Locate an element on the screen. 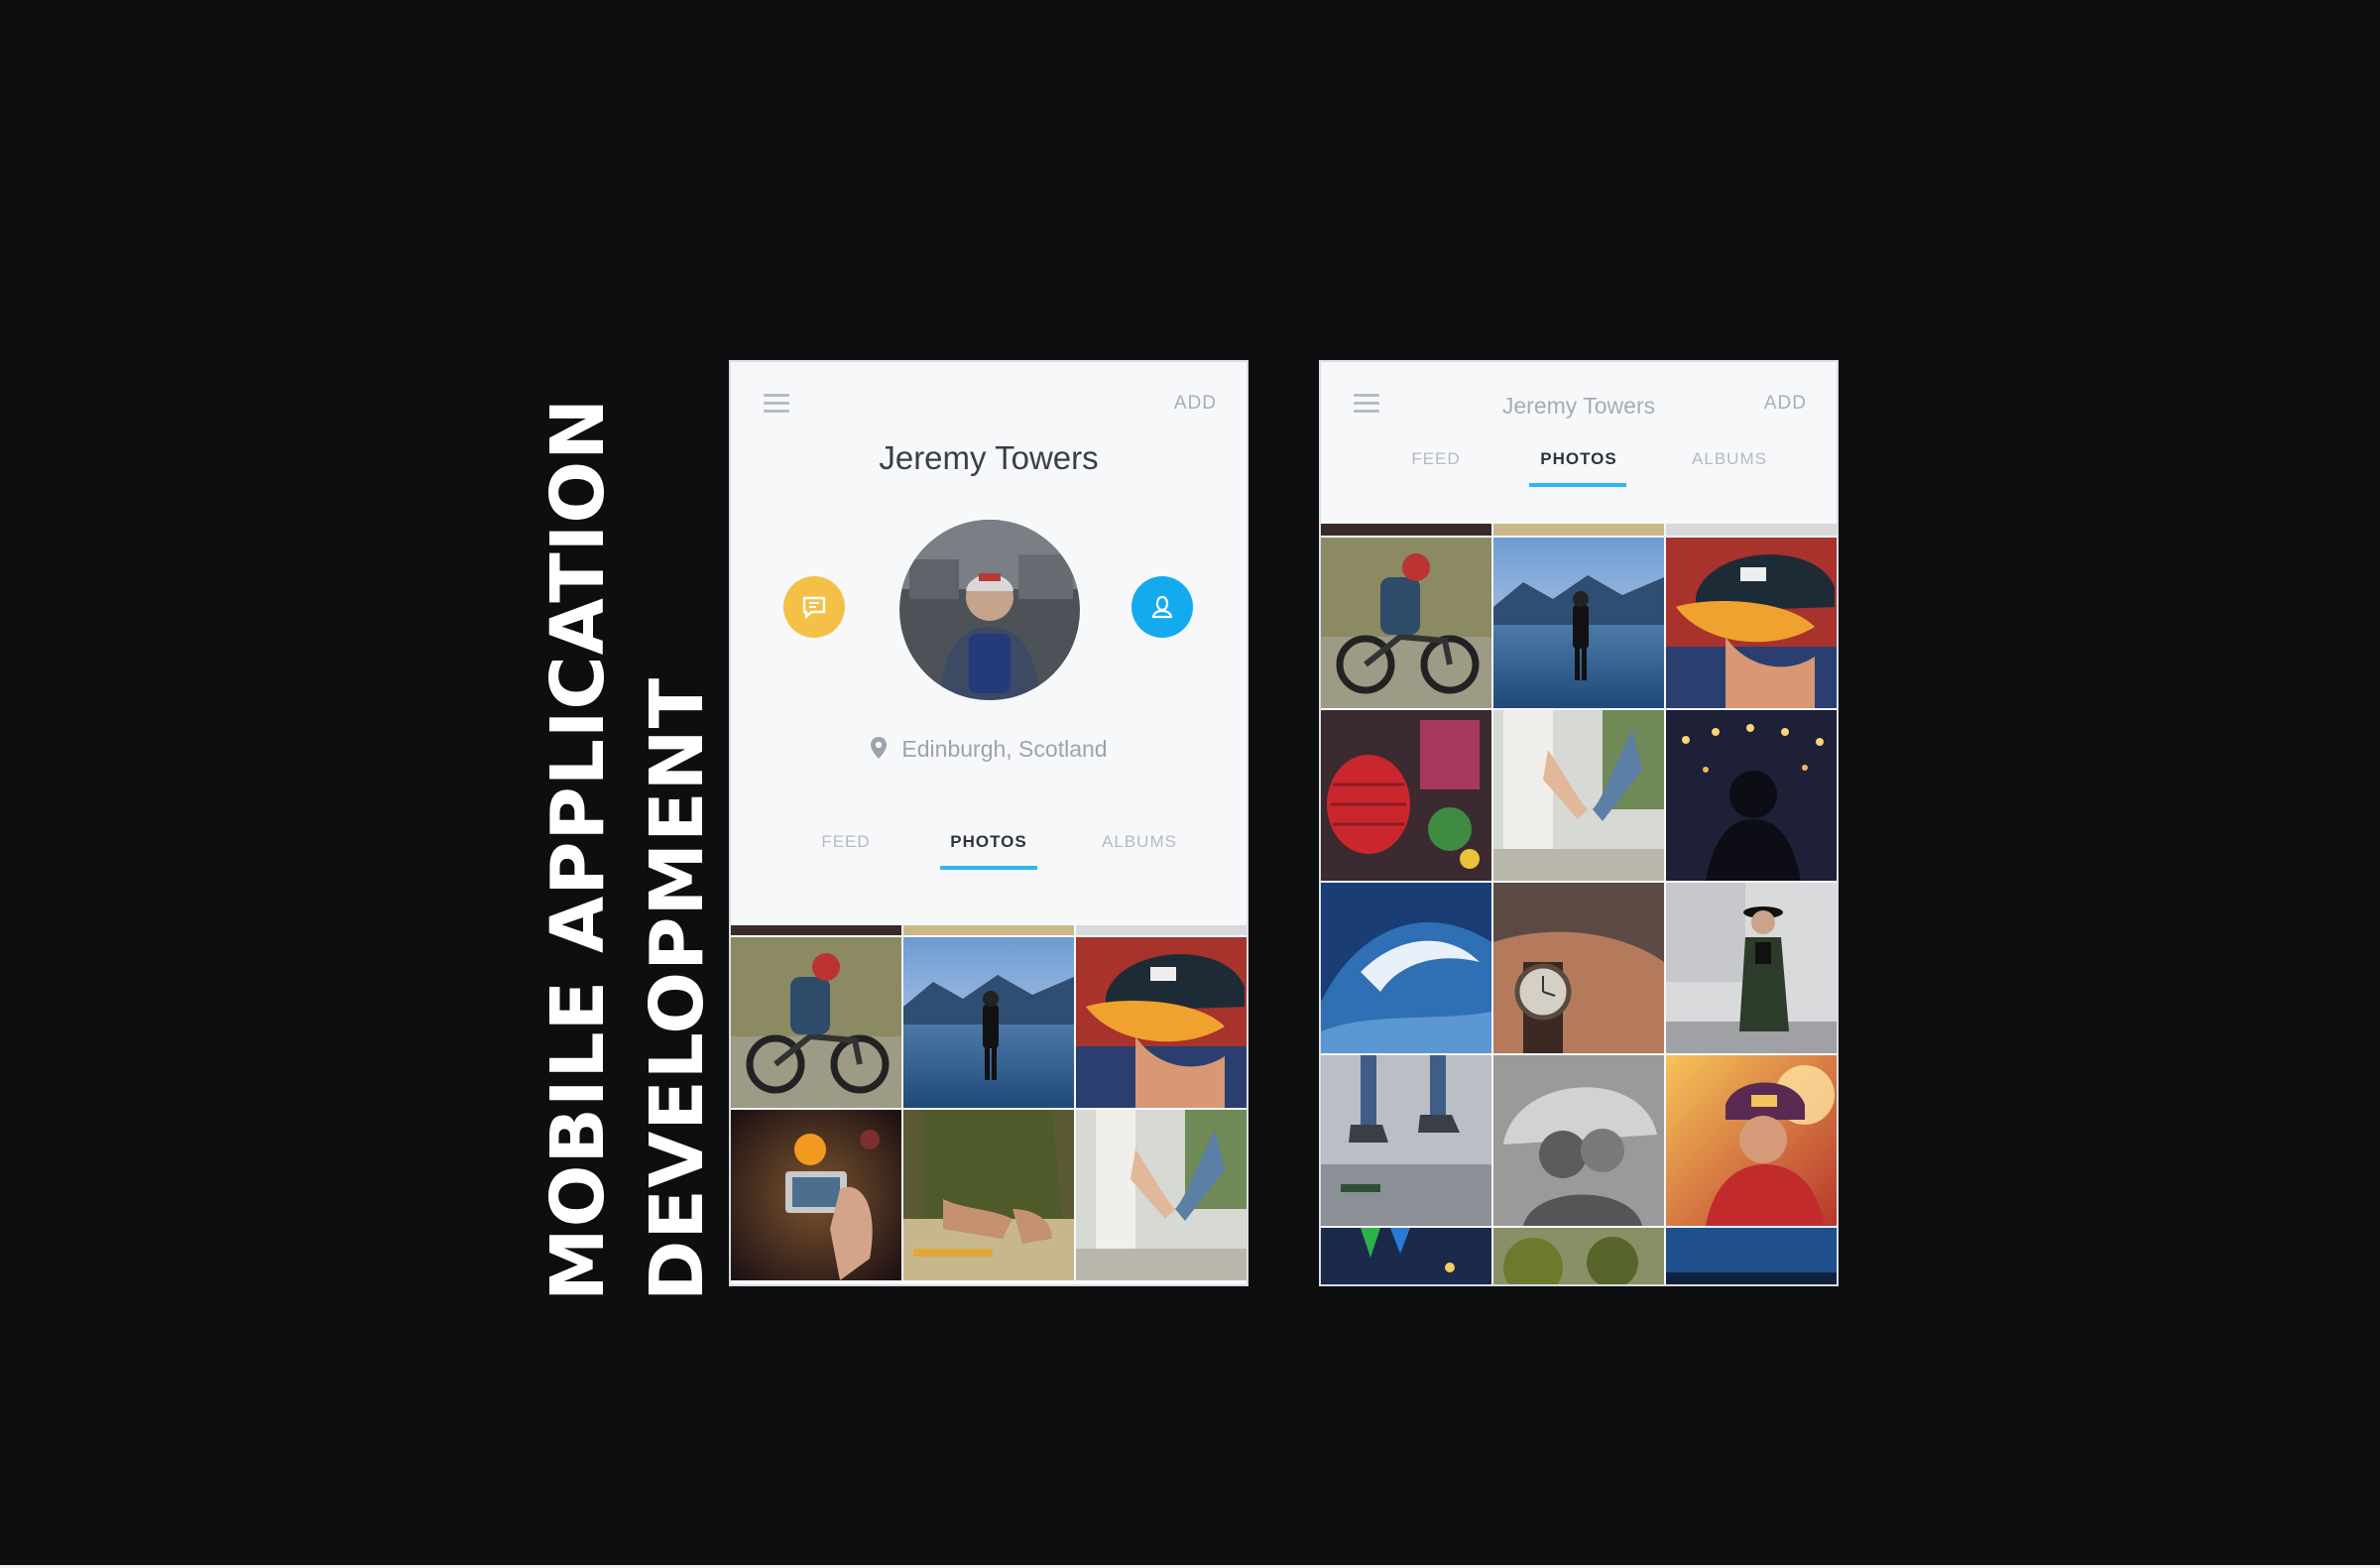 This screenshot has height=1568, width=2380. photo-tile-crafting is located at coordinates (988, 1195).